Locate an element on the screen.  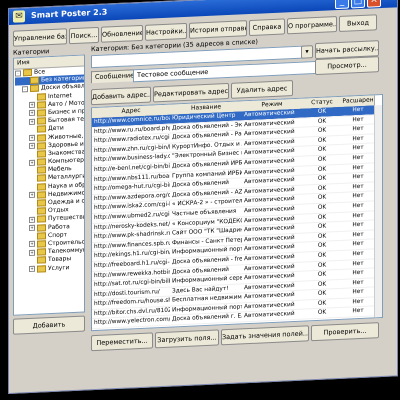
add-category-button: Добавить is located at coordinates (49, 325).